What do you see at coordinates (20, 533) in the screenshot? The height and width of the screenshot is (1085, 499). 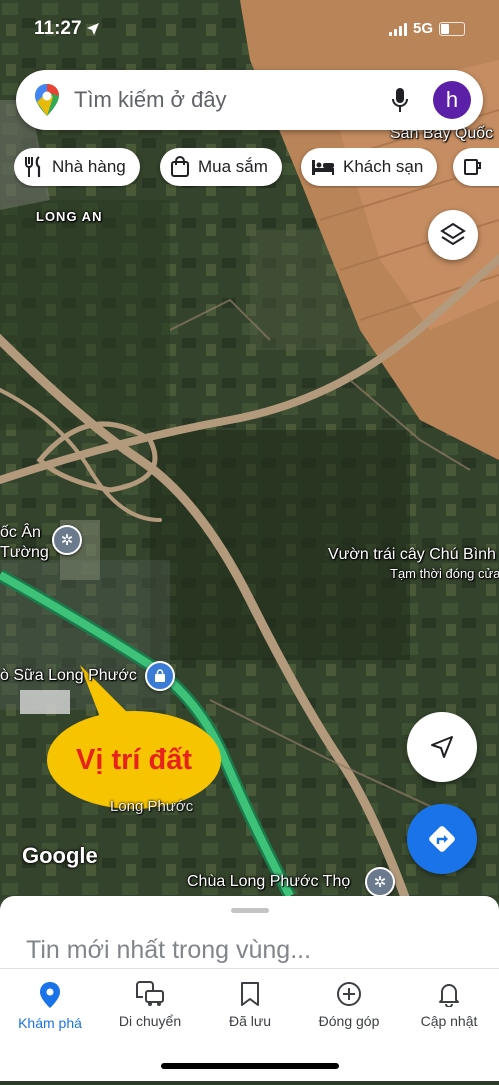 I see `label-poi-left-1: ốc Ân` at bounding box center [20, 533].